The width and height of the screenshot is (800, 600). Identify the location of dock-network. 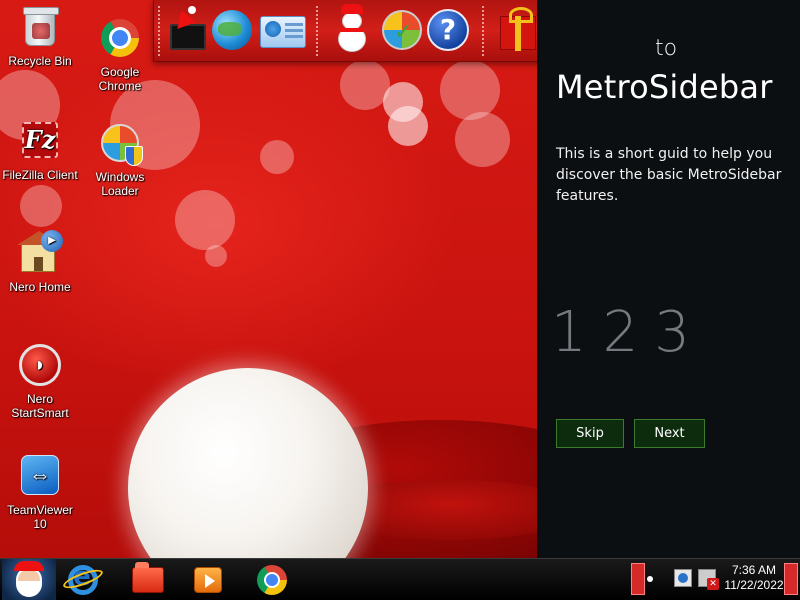
(232, 31).